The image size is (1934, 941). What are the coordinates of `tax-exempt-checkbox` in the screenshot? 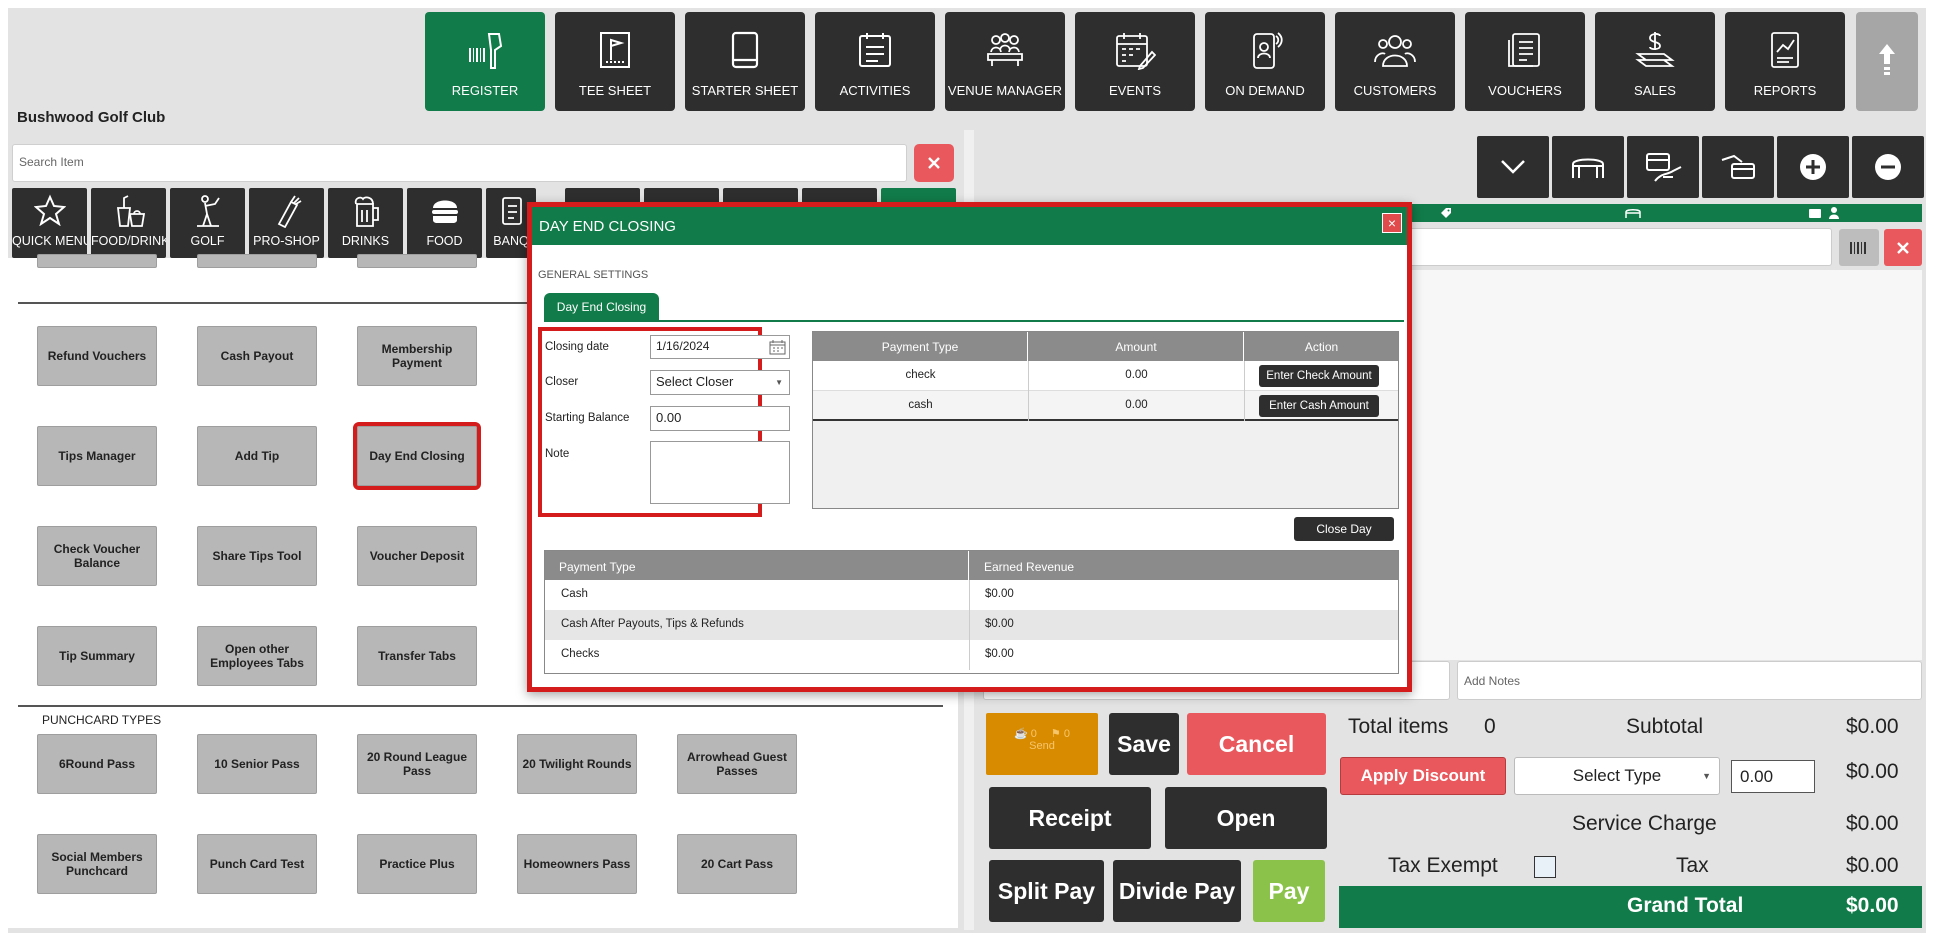 It's located at (1545, 867).